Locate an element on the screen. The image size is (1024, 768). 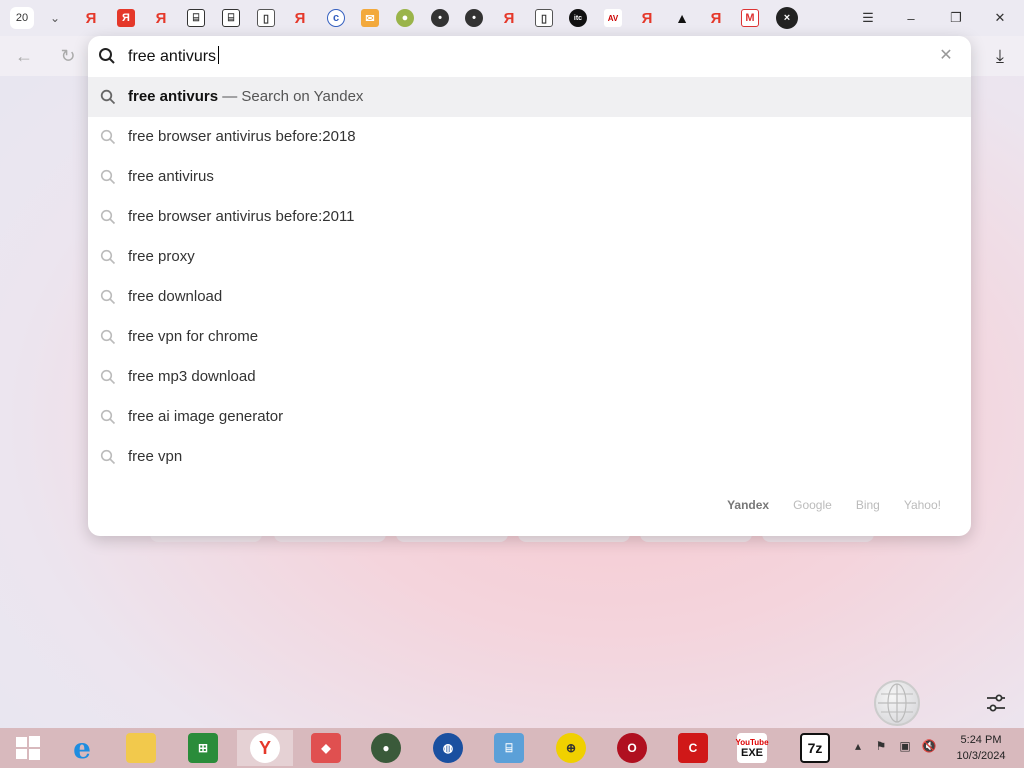
omnibox-input-row: free antivurs ✕ is located at coordinates (529, 56).